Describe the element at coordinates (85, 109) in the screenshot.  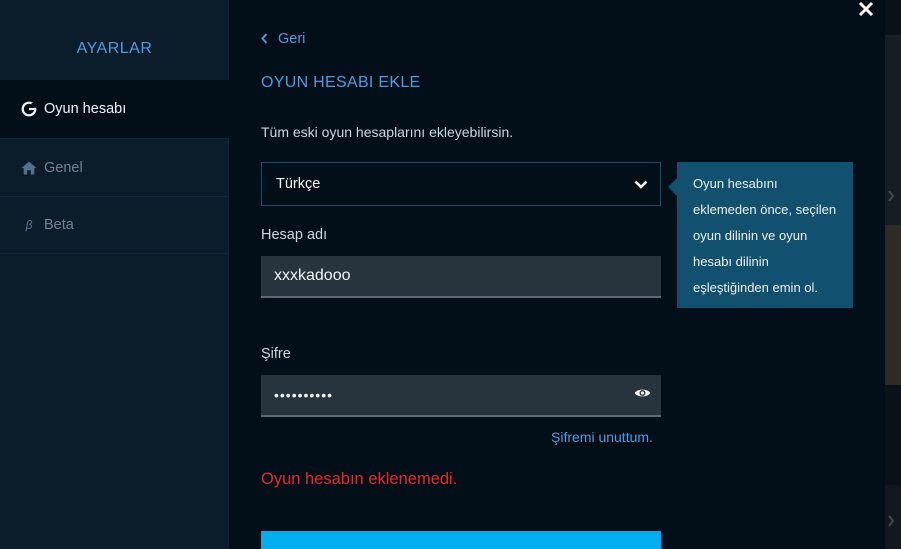
I see `sidebar-item-label: Oyun hesabı` at that location.